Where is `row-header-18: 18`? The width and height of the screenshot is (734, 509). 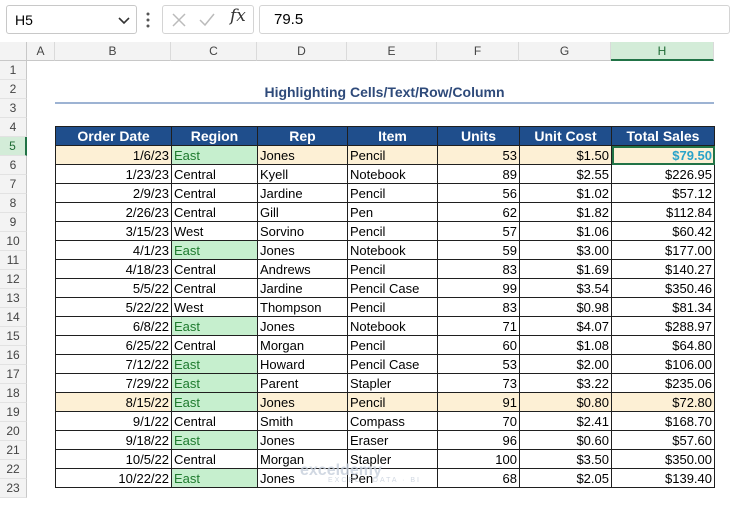 row-header-18: 18 is located at coordinates (13, 393).